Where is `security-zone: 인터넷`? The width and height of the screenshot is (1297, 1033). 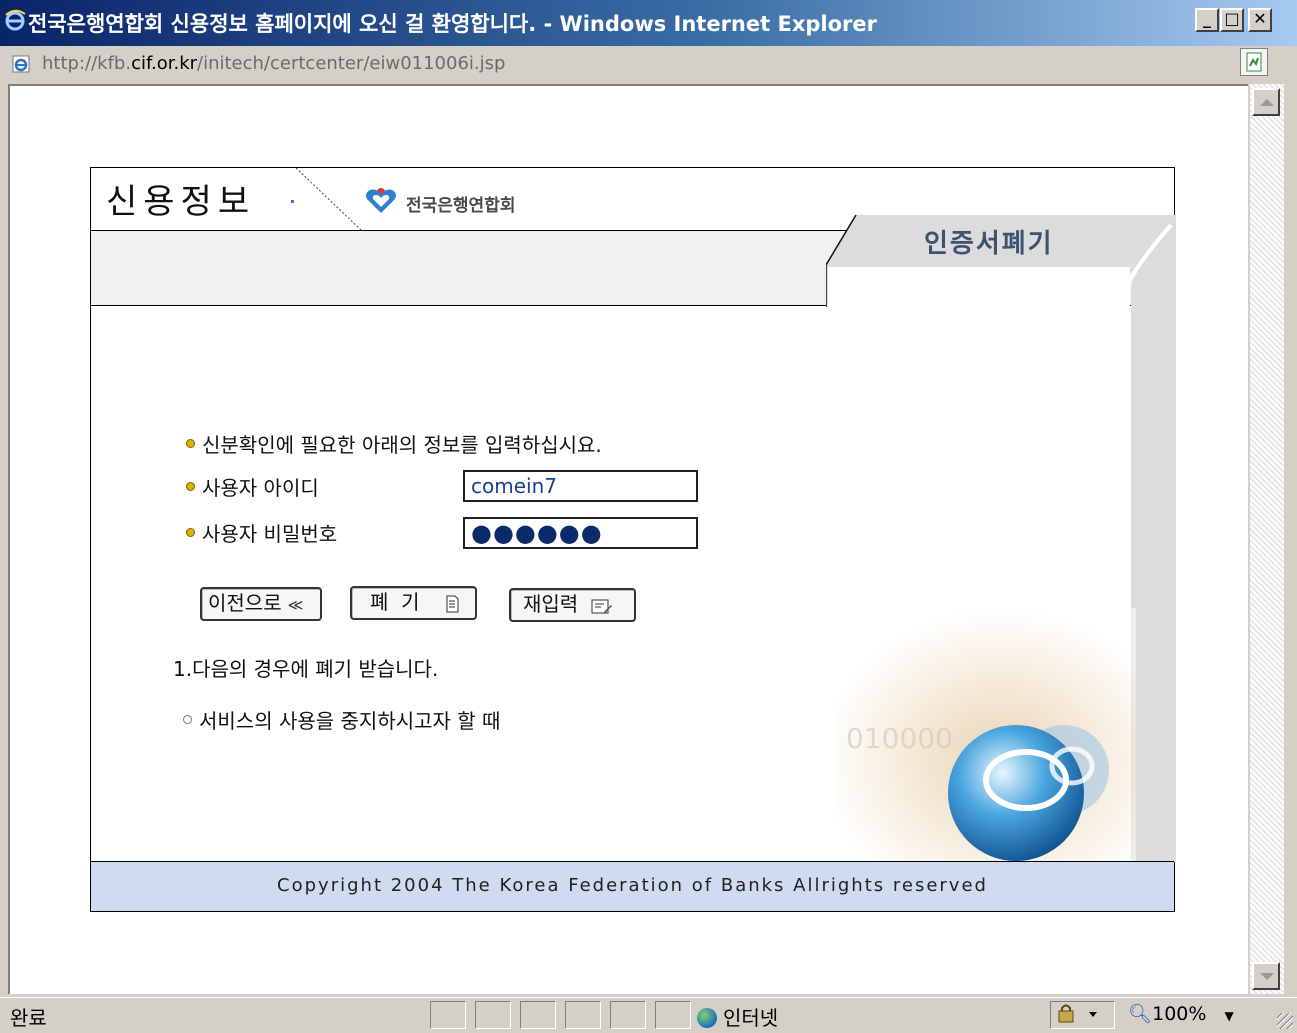
security-zone: 인터넷 is located at coordinates (737, 1016).